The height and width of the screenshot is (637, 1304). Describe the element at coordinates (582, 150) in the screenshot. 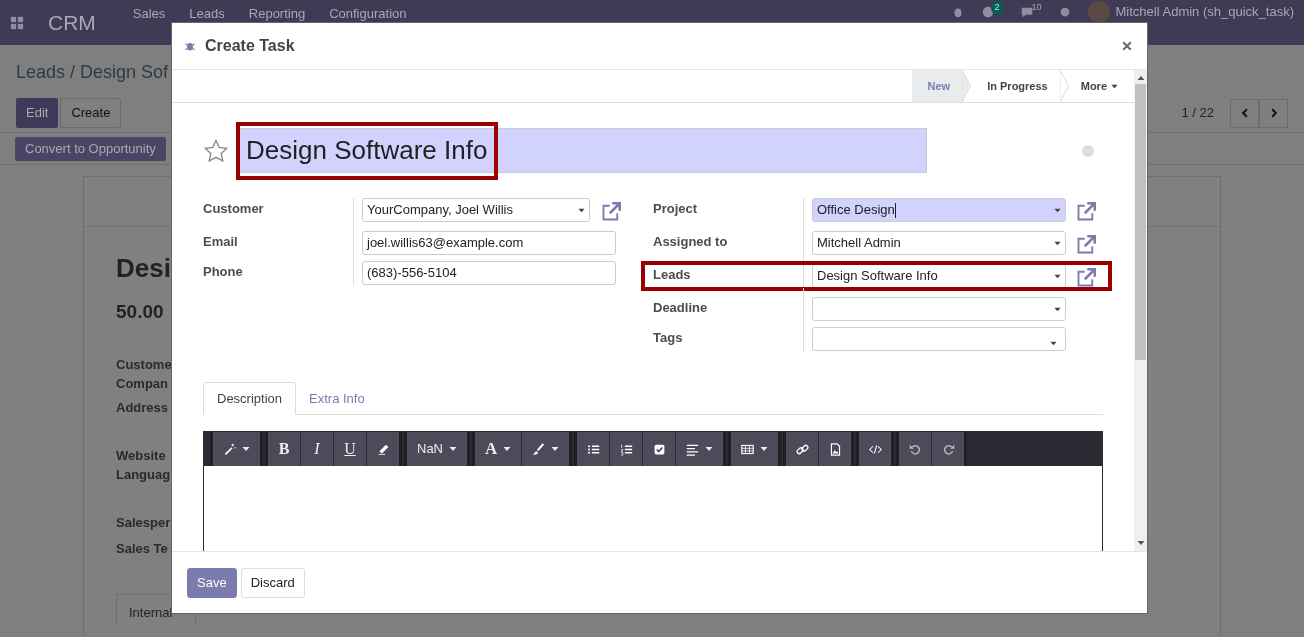

I see `task-name-field: Design Software Info` at that location.